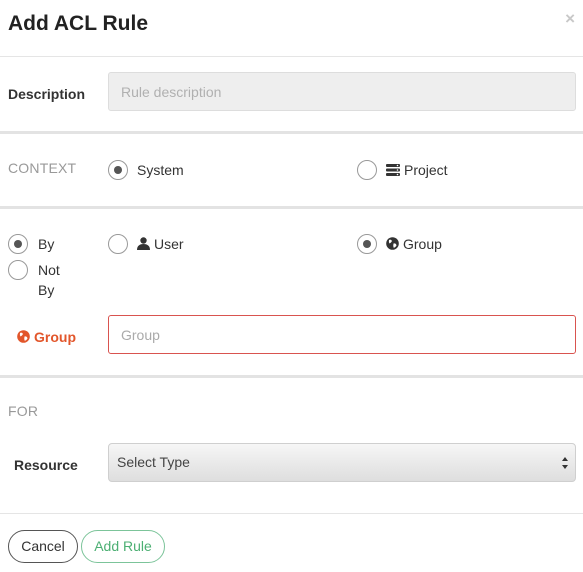 Image resolution: width=583 pixels, height=572 pixels. I want to click on for-label: FOR, so click(23, 411).